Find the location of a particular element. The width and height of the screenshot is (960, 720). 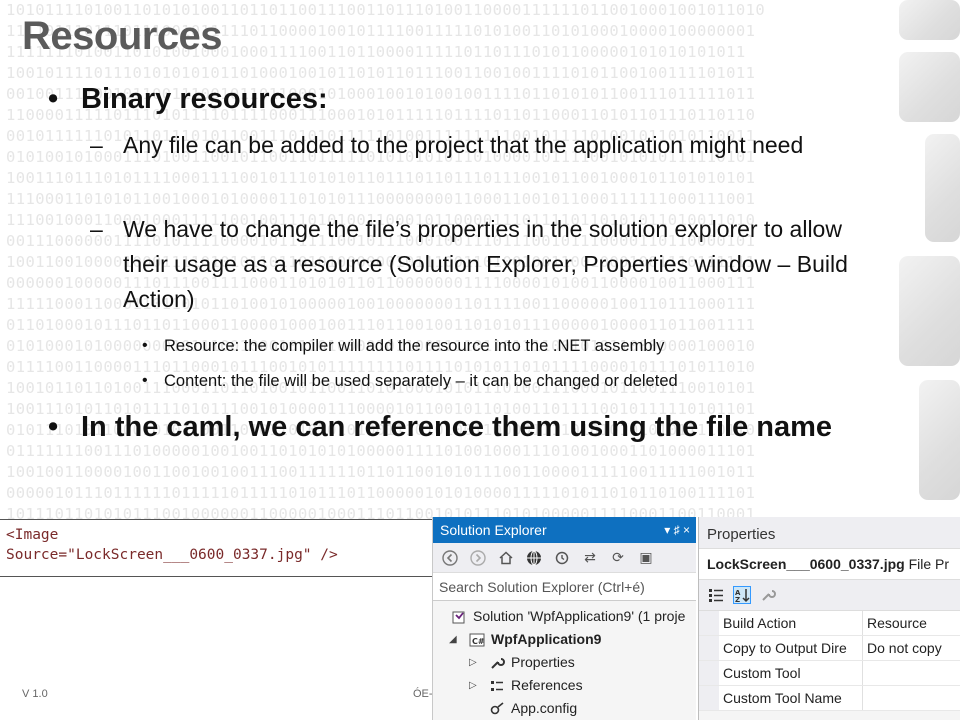

tree-item-properties: ▷ Properties is located at coordinates (564, 662).